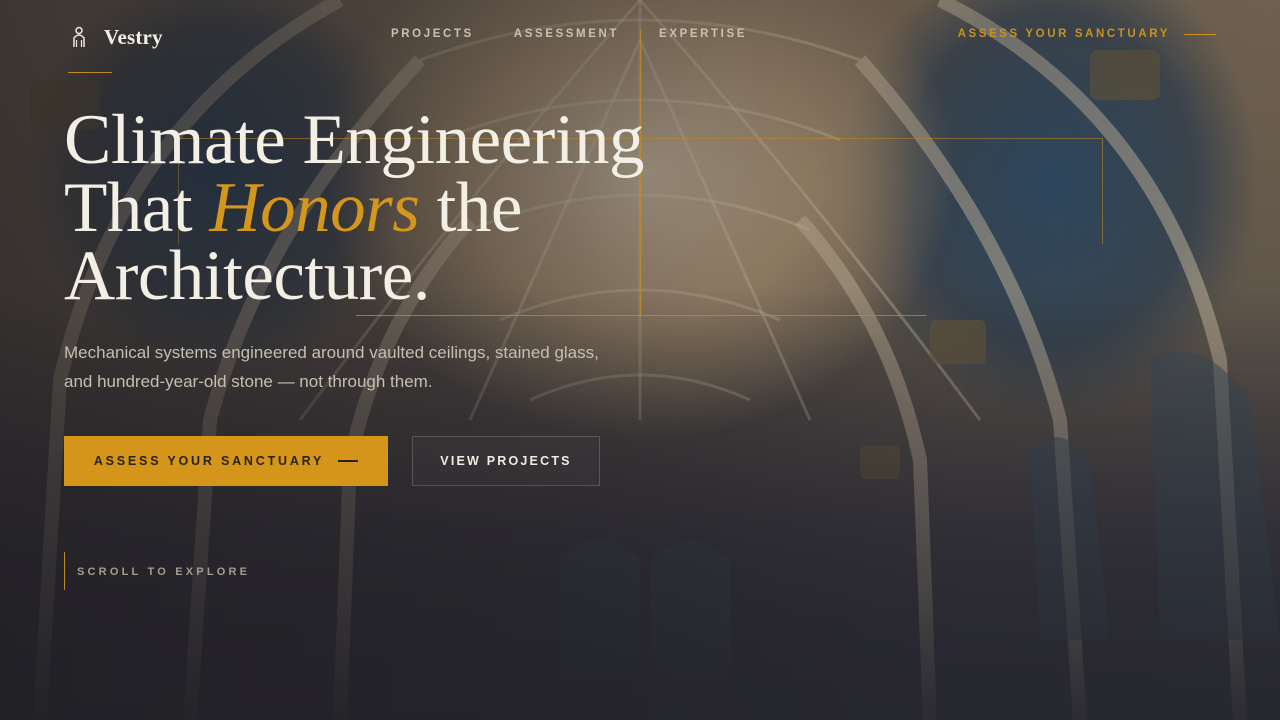 This screenshot has width=1280, height=720. Describe the element at coordinates (432, 34) in the screenshot. I see `nav-link-projects: PROJECTS` at that location.